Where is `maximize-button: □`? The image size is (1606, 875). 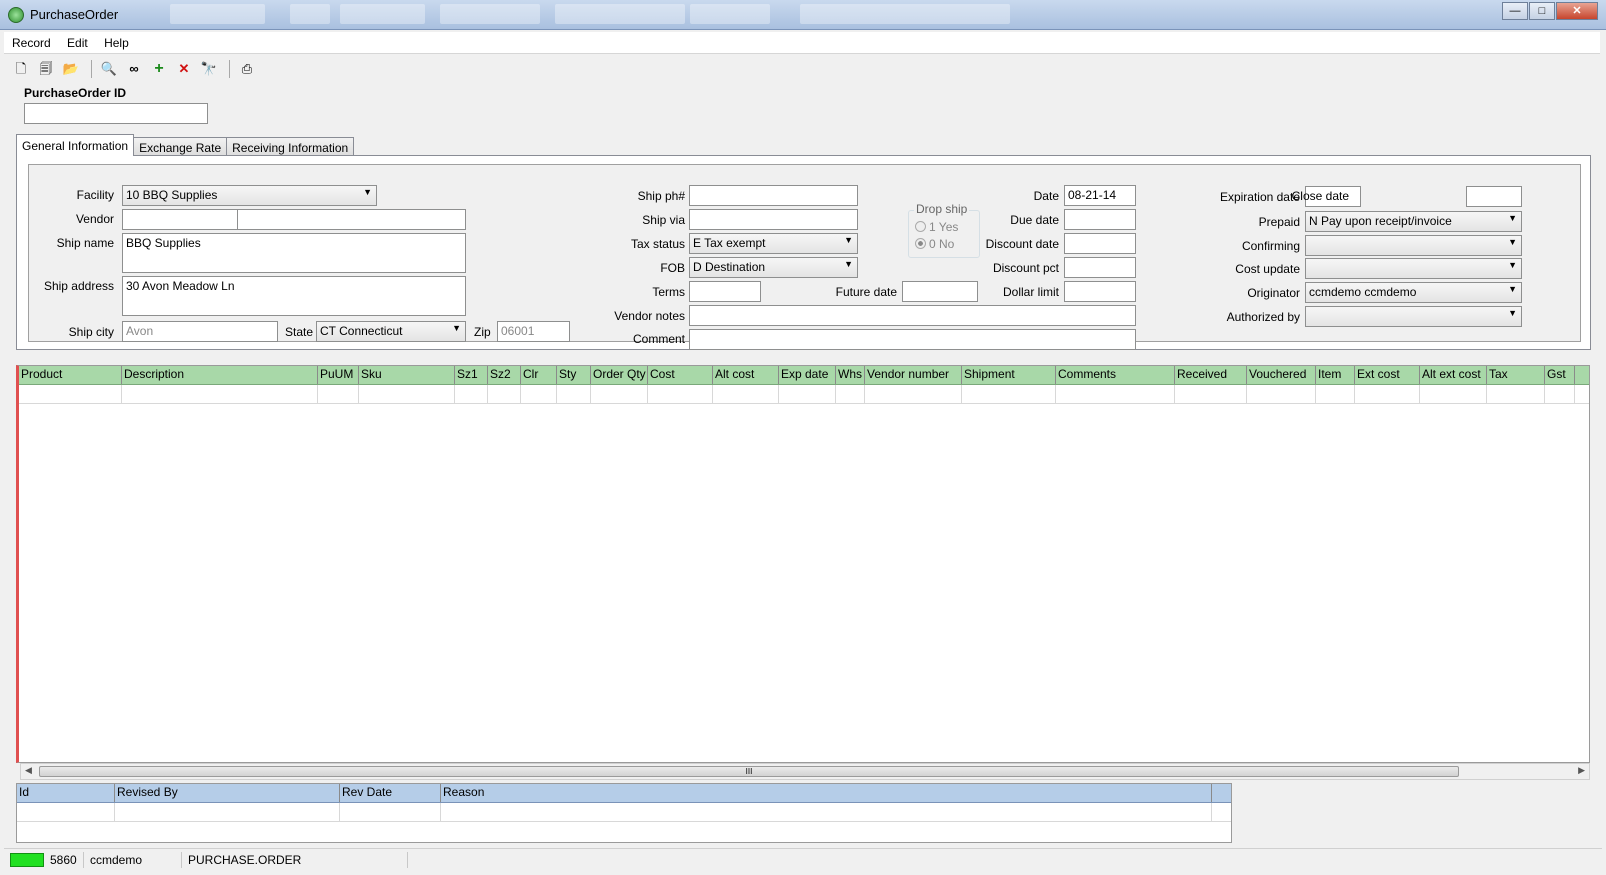
maximize-button: □ is located at coordinates (1542, 11).